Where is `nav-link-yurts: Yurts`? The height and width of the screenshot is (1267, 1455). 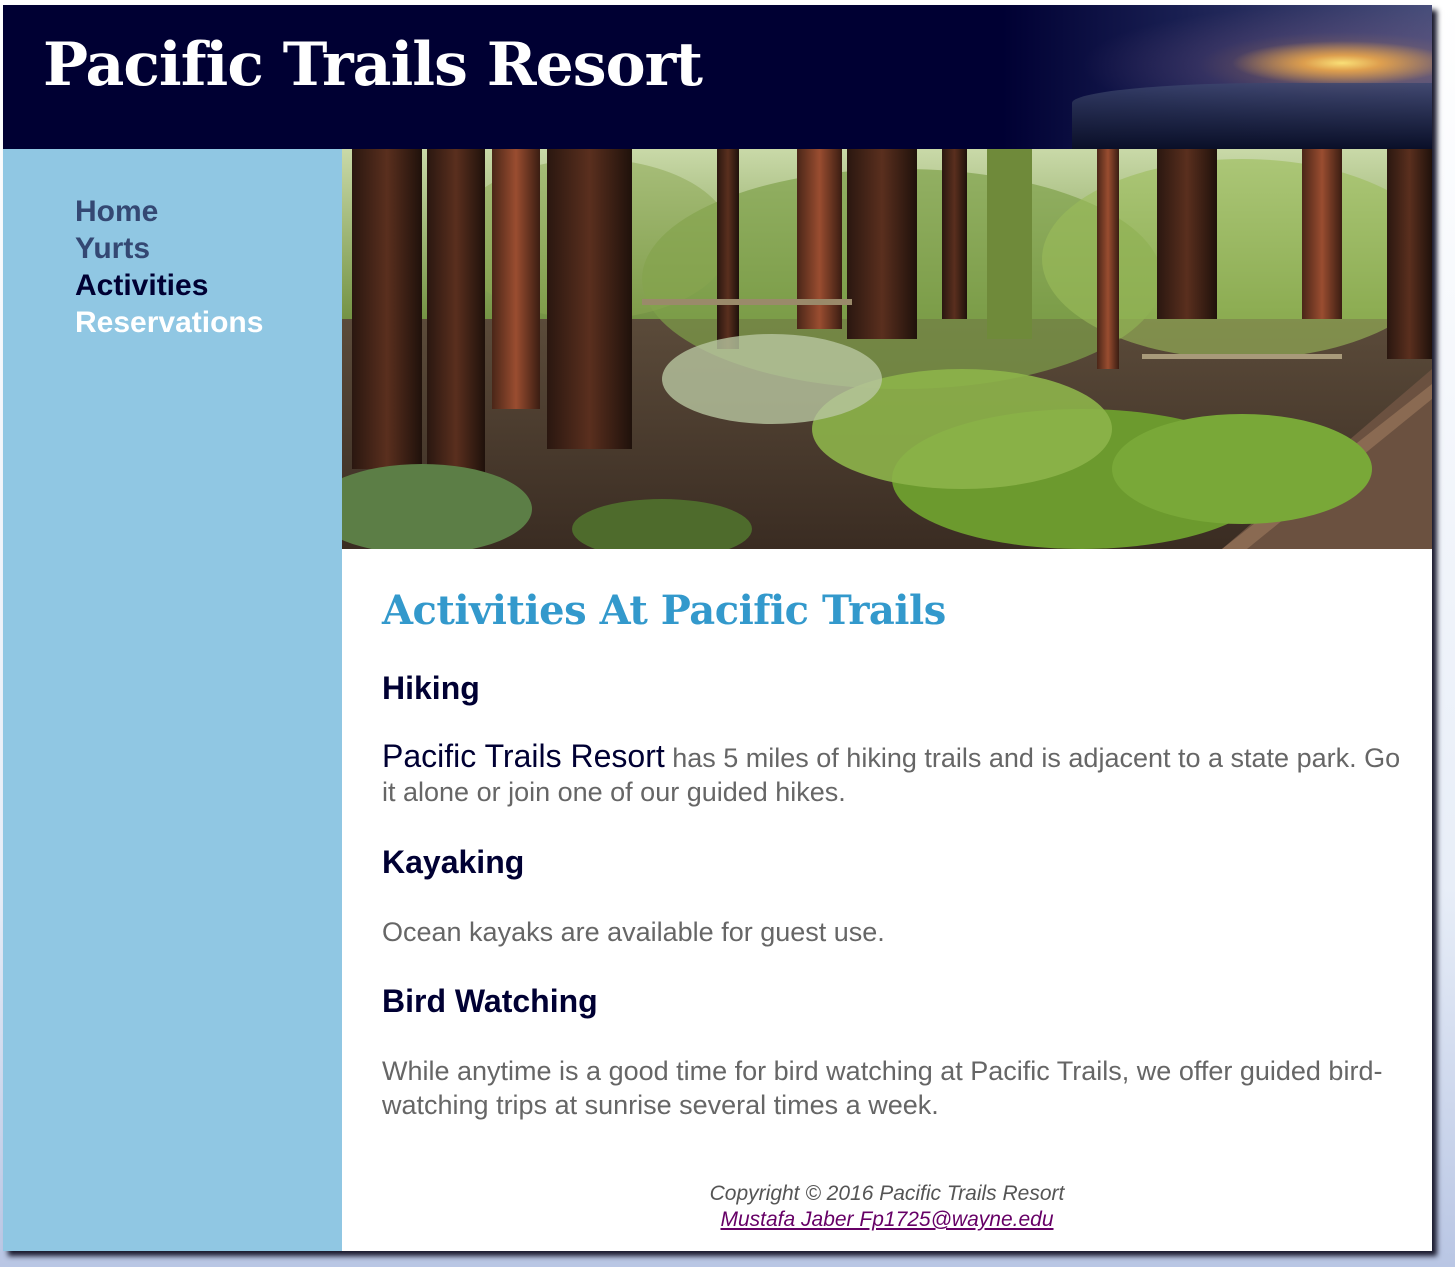
nav-link-yurts: Yurts is located at coordinates (112, 248).